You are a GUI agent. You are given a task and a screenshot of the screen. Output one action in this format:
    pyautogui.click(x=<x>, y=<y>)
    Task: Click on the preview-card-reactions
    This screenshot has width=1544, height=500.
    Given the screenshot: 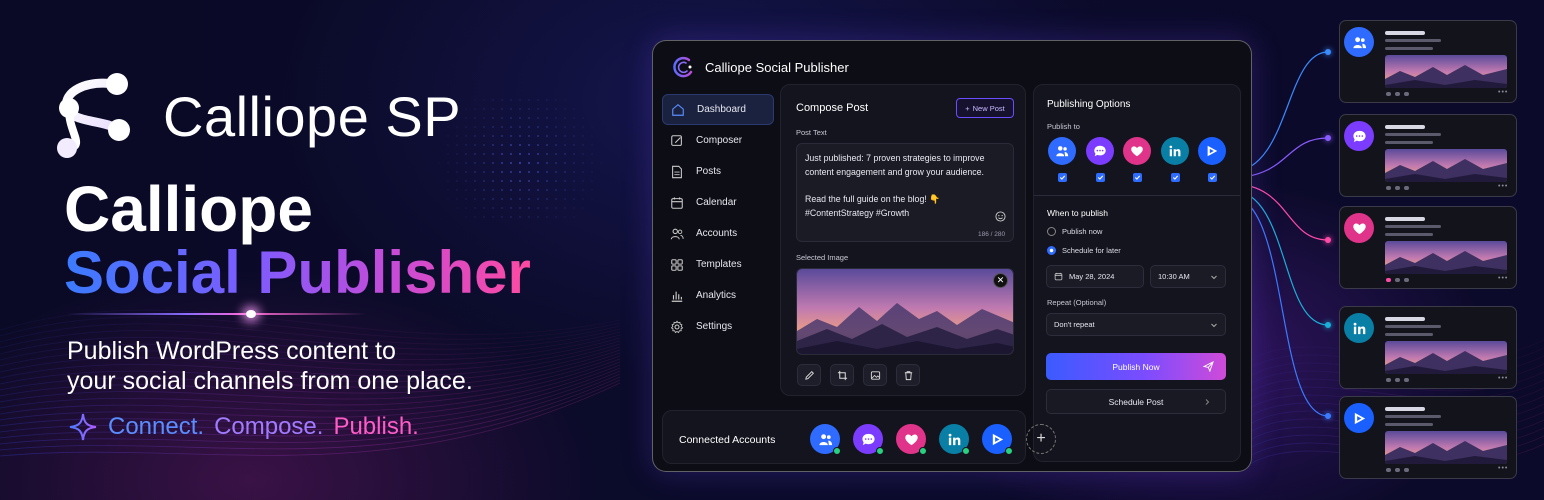 What is the action you would take?
    pyautogui.click(x=1397, y=470)
    